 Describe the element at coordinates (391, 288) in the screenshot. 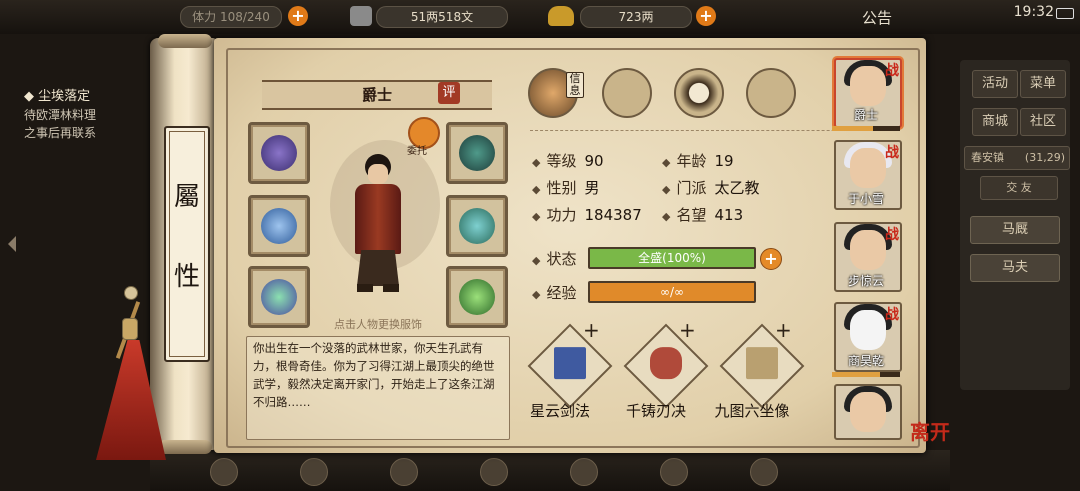

I see `hero-boot-right` at that location.